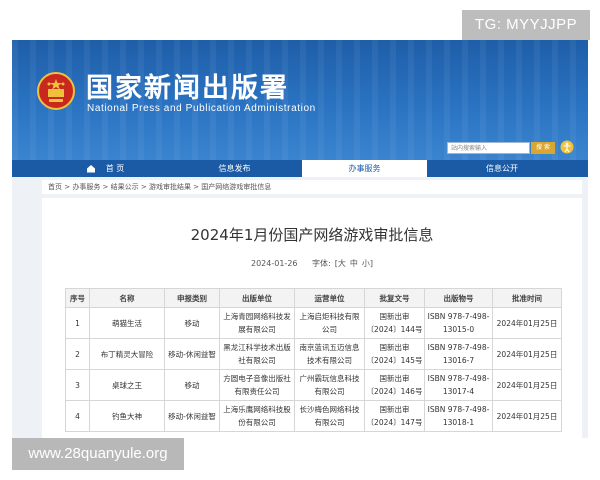 The height and width of the screenshot is (480, 600). What do you see at coordinates (458, 416) in the screenshot?
I see `cell-isbn: ISBN 978-7-498-13018-1` at bounding box center [458, 416].